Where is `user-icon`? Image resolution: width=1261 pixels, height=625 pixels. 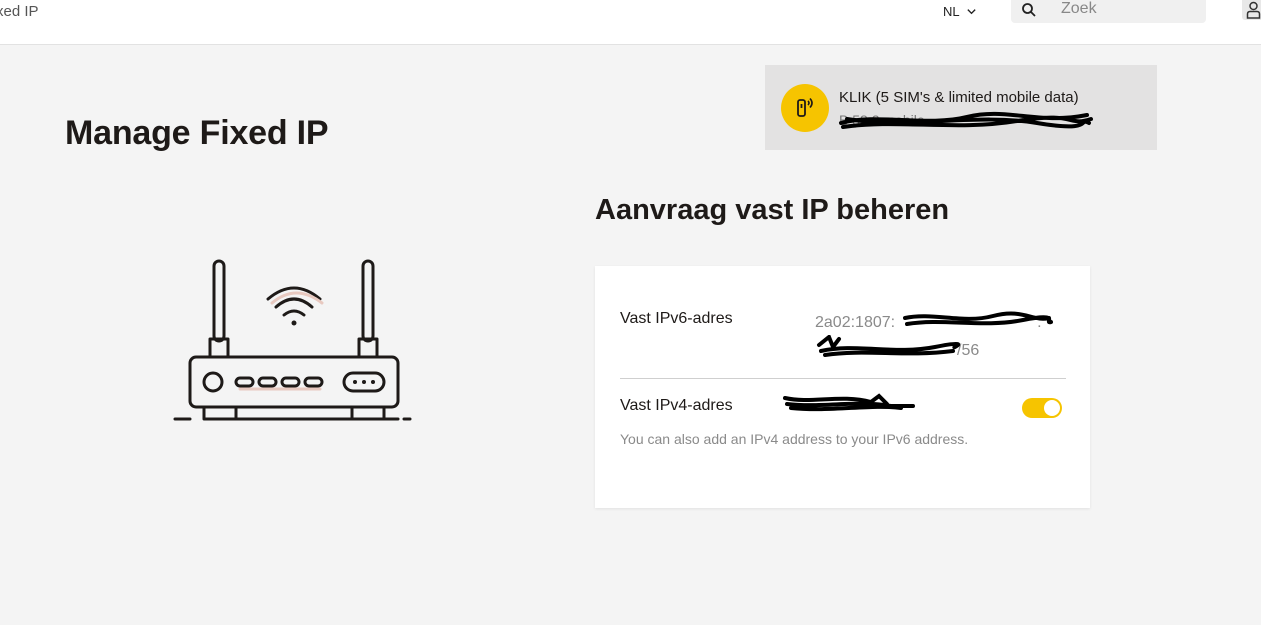
user-icon is located at coordinates (1253, 10).